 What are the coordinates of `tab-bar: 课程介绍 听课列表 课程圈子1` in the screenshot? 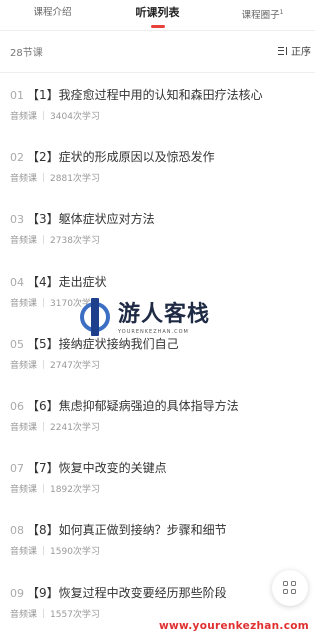 It's located at (157, 15).